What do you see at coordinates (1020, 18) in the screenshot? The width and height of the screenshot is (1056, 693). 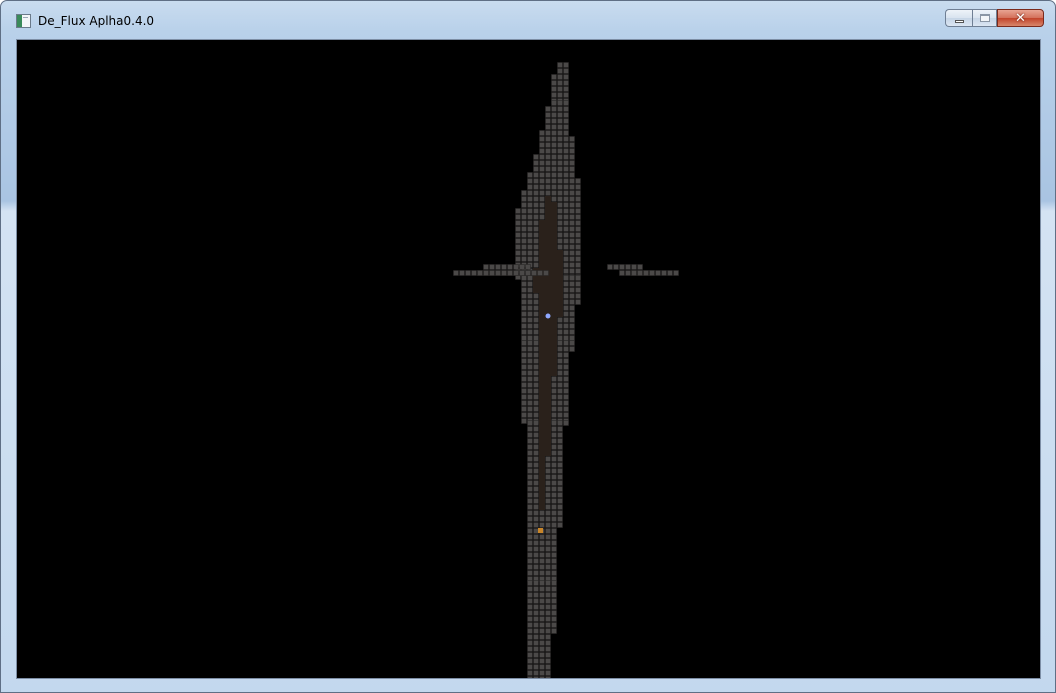 I see `close-button: ✕` at bounding box center [1020, 18].